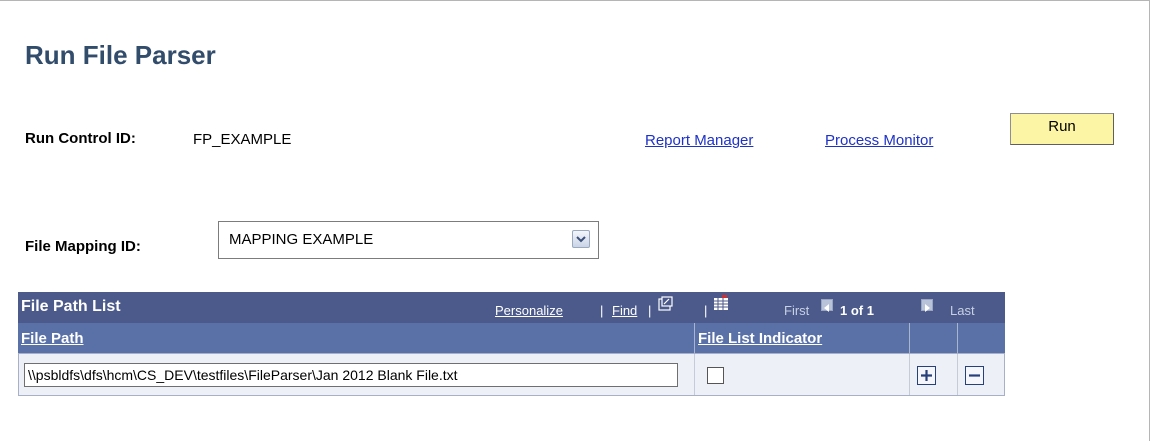 This screenshot has width=1151, height=442. Describe the element at coordinates (301, 239) in the screenshot. I see `file-mapping-selected-value: MAPPING EXAMPLE` at that location.